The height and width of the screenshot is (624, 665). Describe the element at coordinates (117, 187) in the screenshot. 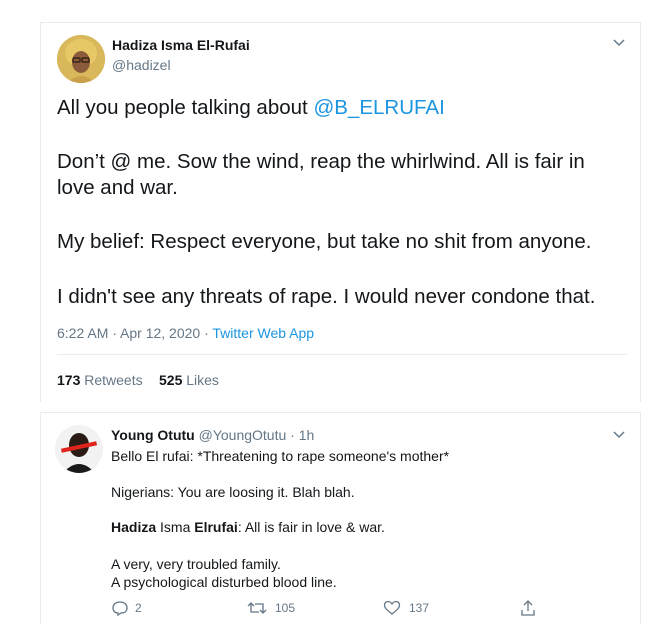

I see `tweet-text-line3: love and war.` at that location.